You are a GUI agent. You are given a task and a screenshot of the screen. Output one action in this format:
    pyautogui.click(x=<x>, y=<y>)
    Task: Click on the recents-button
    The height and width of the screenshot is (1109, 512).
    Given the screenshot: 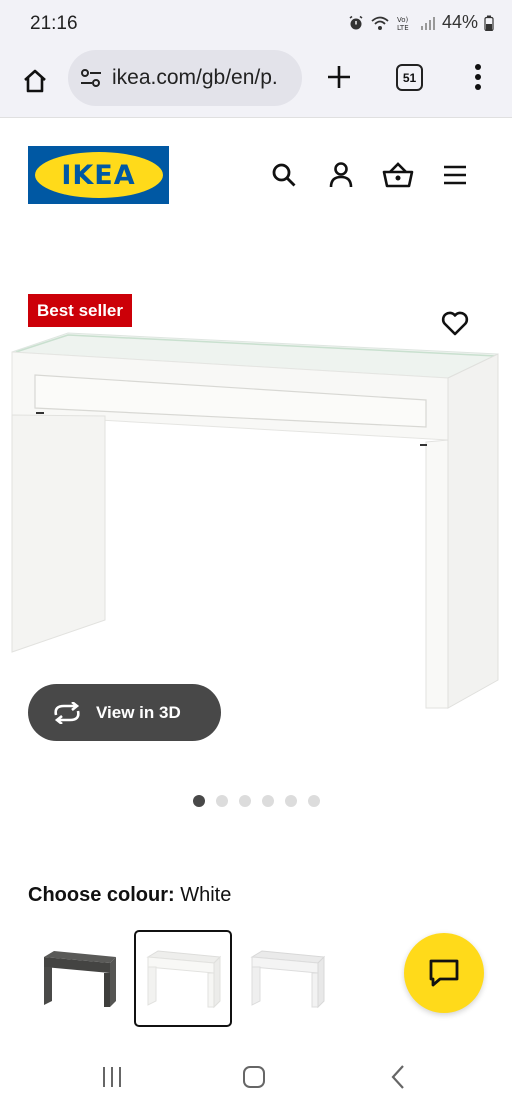 What is the action you would take?
    pyautogui.click(x=112, y=1077)
    